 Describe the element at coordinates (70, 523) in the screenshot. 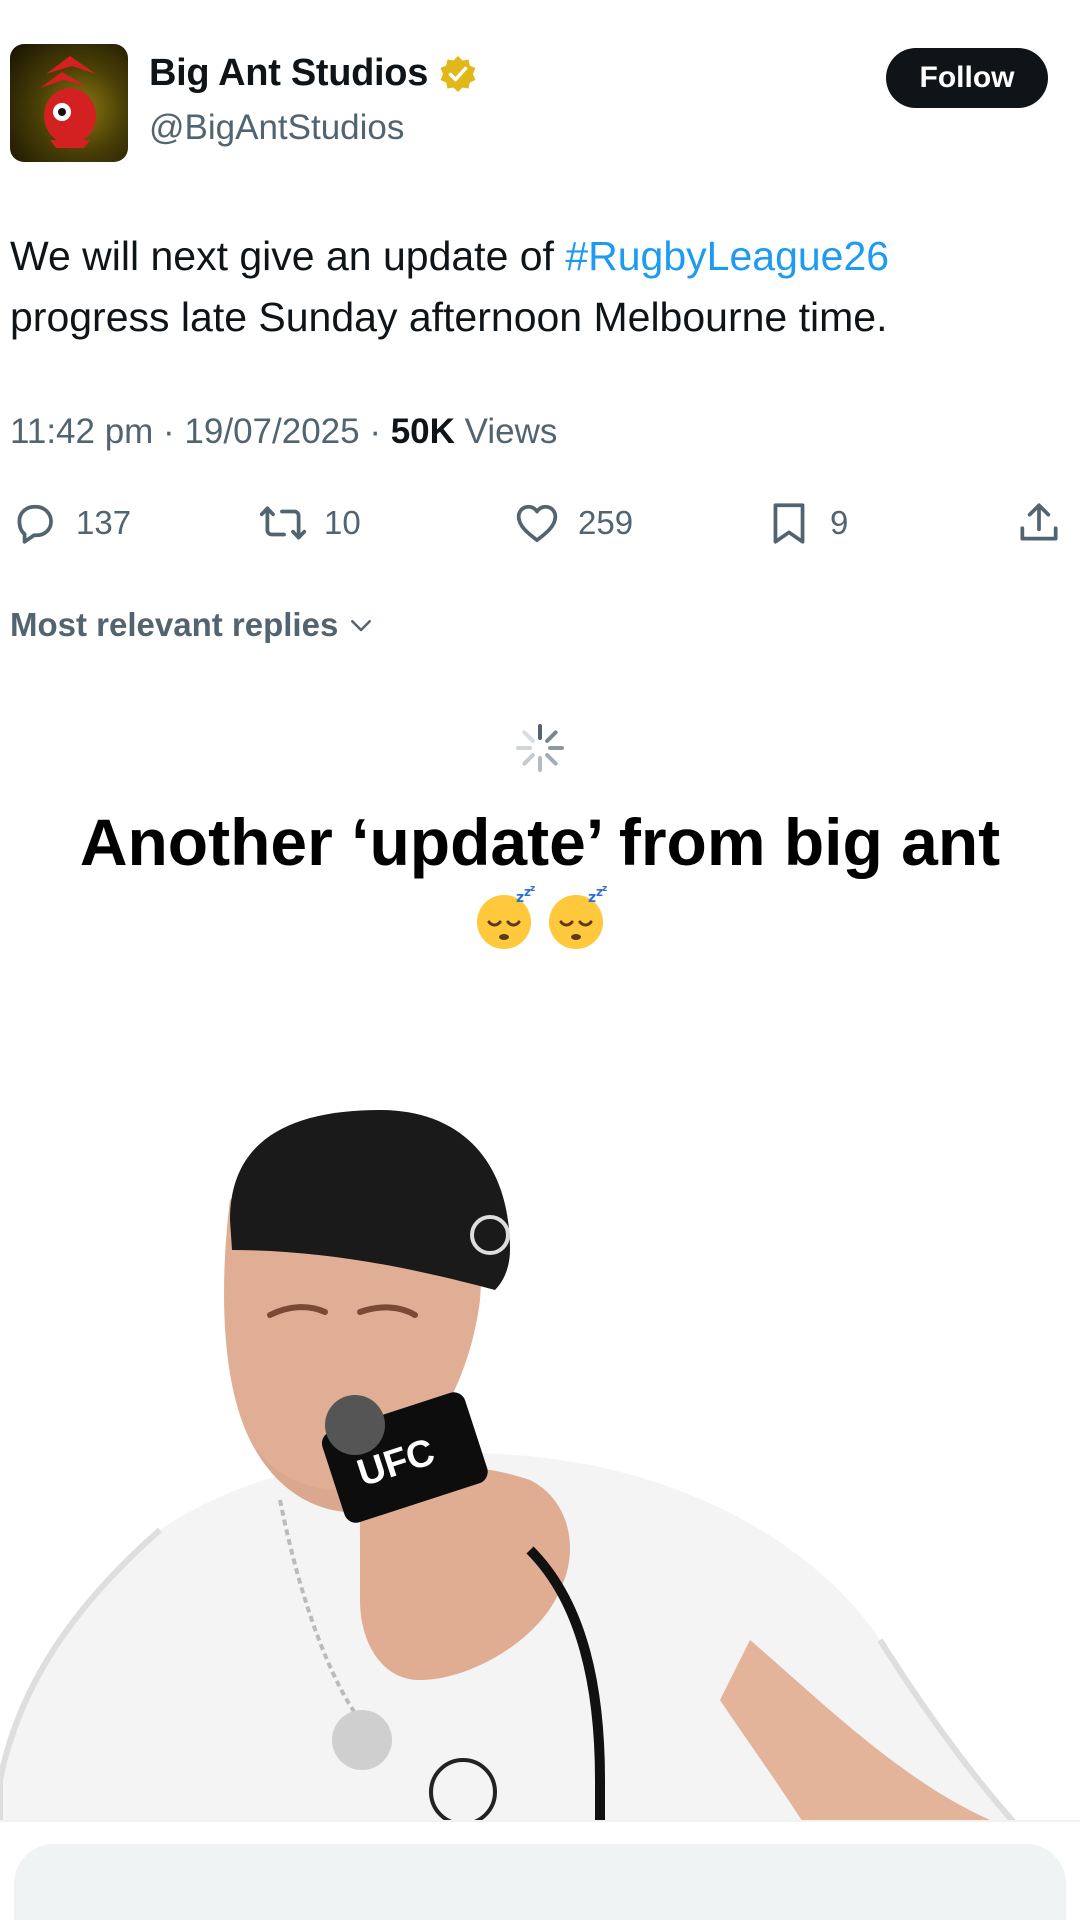

I see `reply-action: 137` at that location.